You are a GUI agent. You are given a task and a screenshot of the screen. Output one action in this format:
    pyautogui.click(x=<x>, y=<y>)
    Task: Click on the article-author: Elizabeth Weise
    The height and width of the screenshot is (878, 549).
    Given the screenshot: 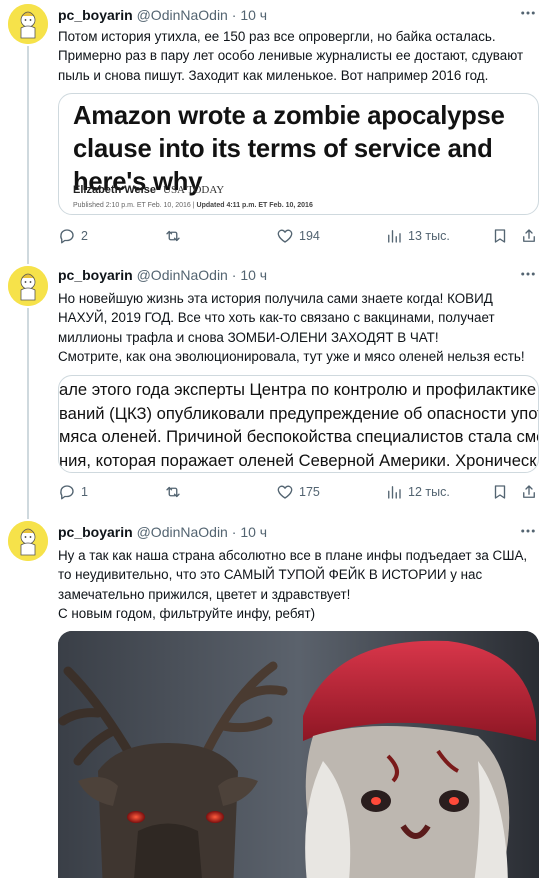 What is the action you would take?
    pyautogui.click(x=114, y=190)
    